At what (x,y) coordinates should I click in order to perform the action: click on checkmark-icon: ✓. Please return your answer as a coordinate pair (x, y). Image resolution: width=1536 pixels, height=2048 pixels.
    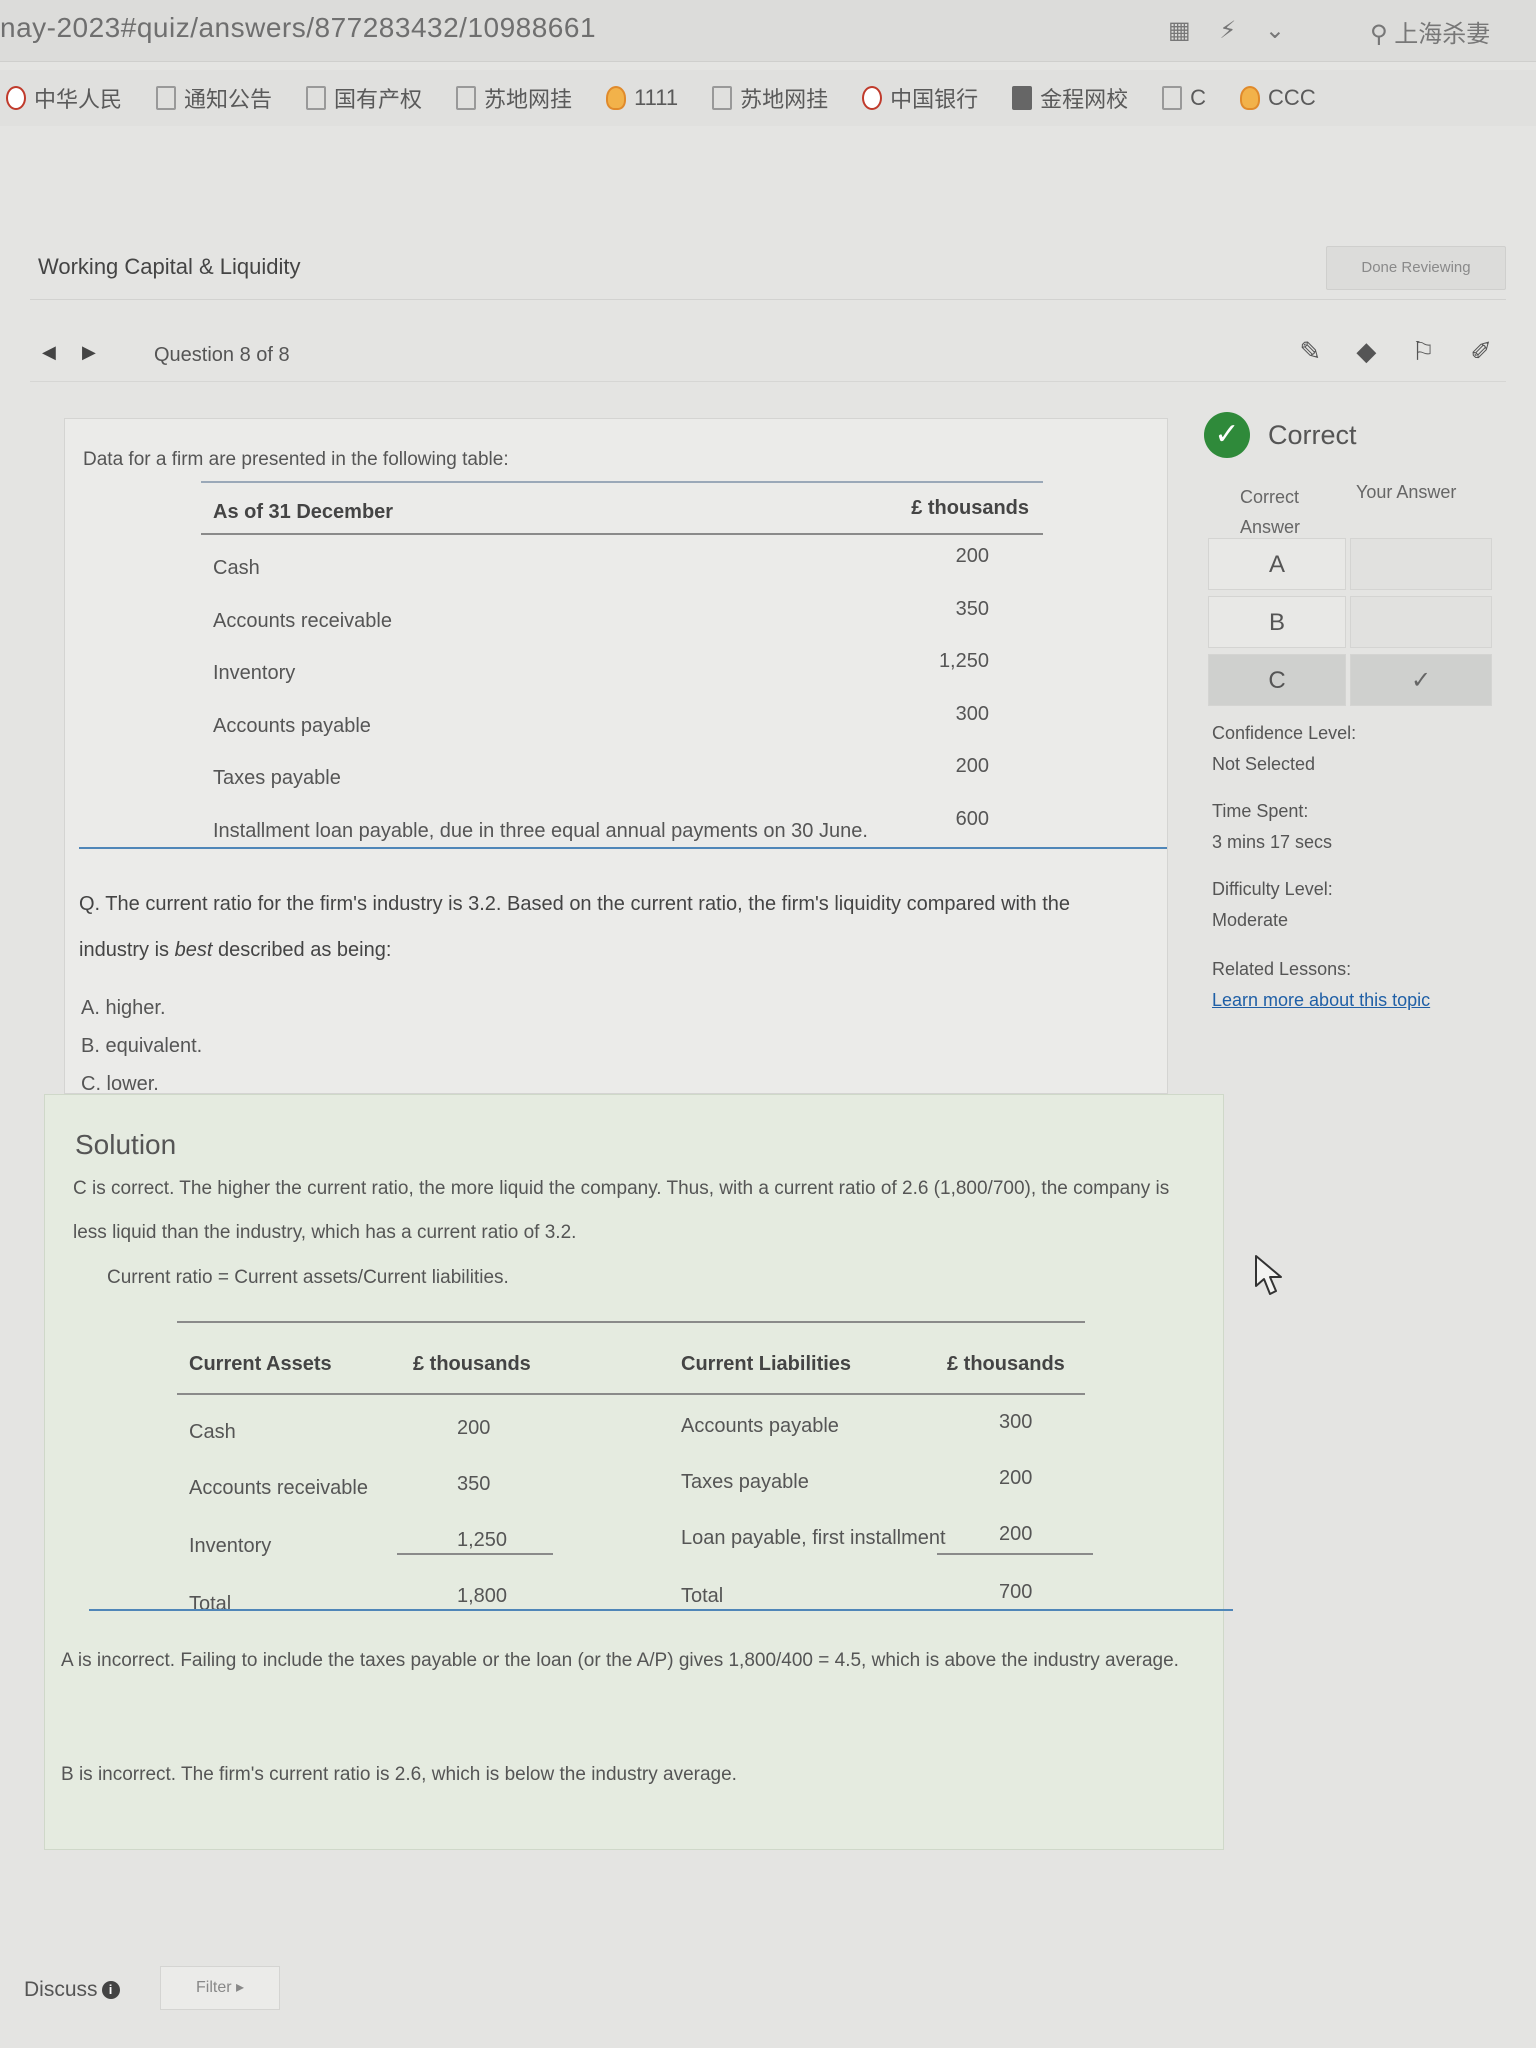
    Looking at the image, I should click on (1421, 680).